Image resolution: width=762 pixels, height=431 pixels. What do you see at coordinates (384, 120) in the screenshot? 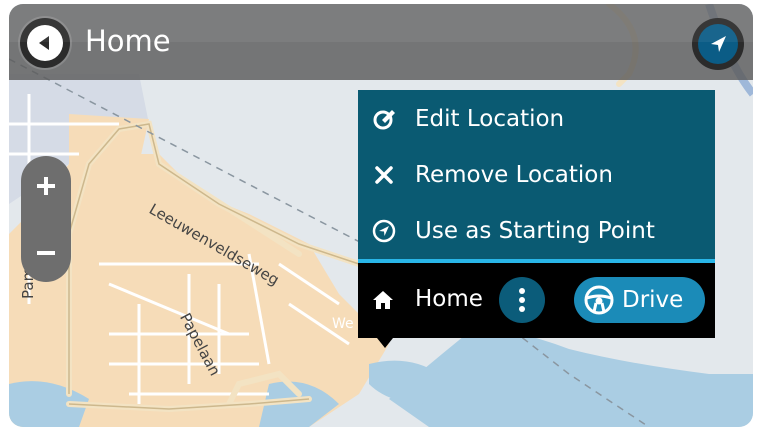
I see `edit-location-icon` at bounding box center [384, 120].